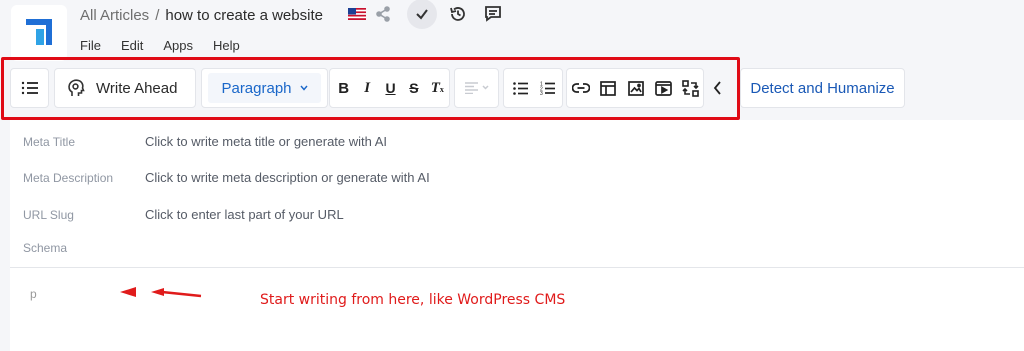  I want to click on table-icon, so click(608, 88).